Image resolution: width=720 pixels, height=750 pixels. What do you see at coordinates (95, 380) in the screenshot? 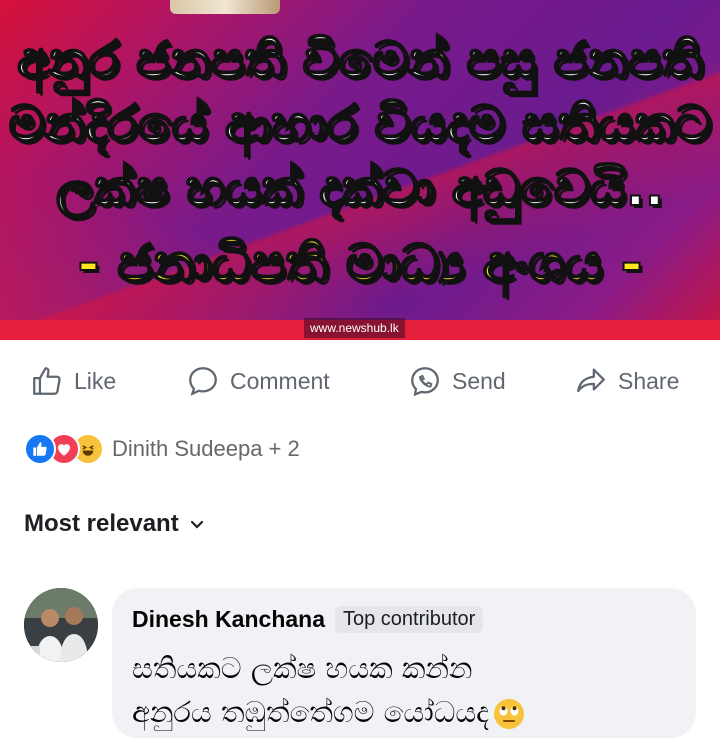
I see `like-label: Like` at bounding box center [95, 380].